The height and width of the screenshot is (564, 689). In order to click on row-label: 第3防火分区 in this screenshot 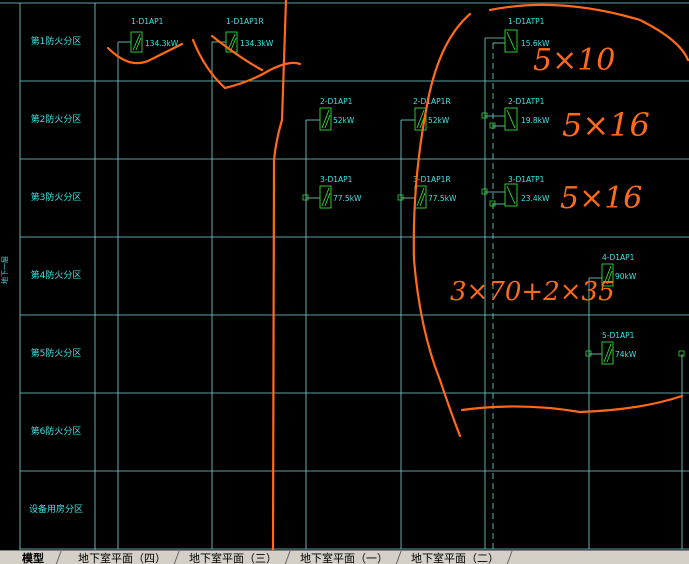, I will do `click(56, 197)`.